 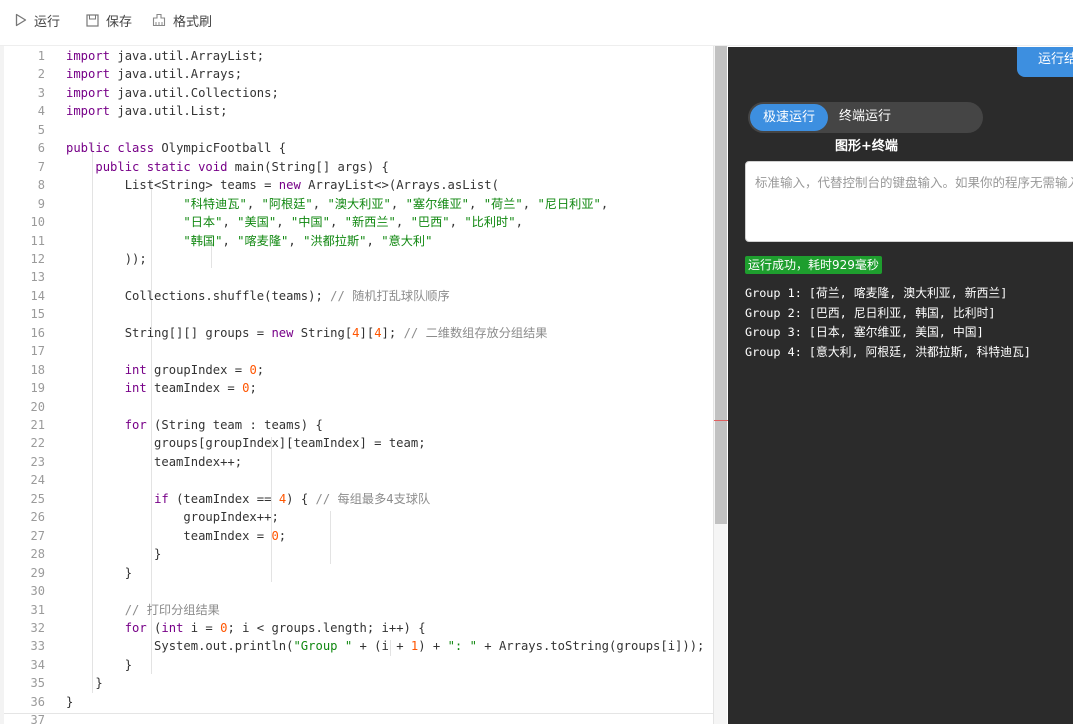 I want to click on line-number: 2, so click(x=41, y=74).